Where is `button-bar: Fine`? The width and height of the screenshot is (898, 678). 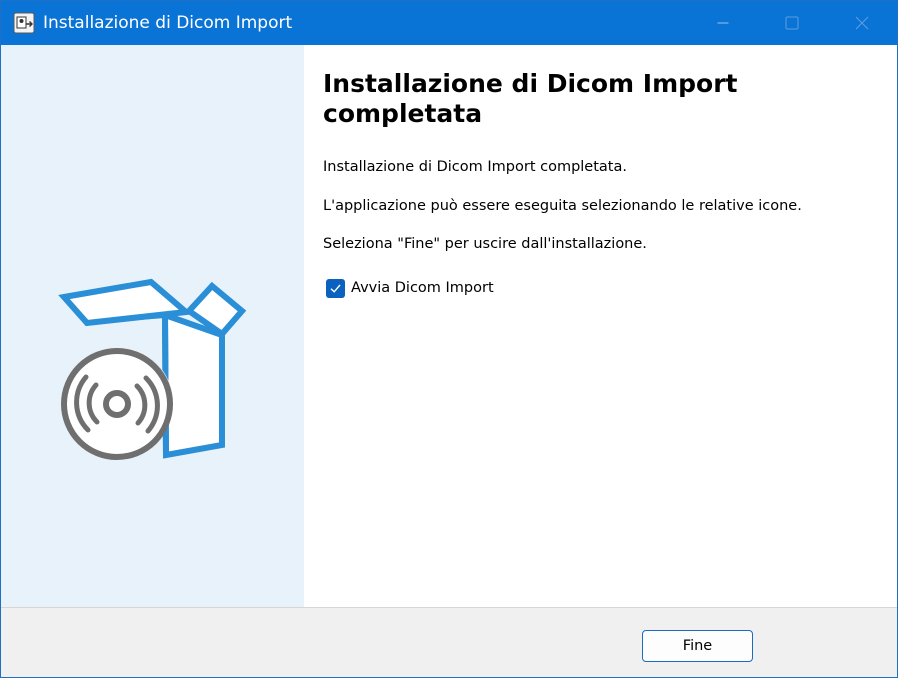 button-bar: Fine is located at coordinates (449, 642).